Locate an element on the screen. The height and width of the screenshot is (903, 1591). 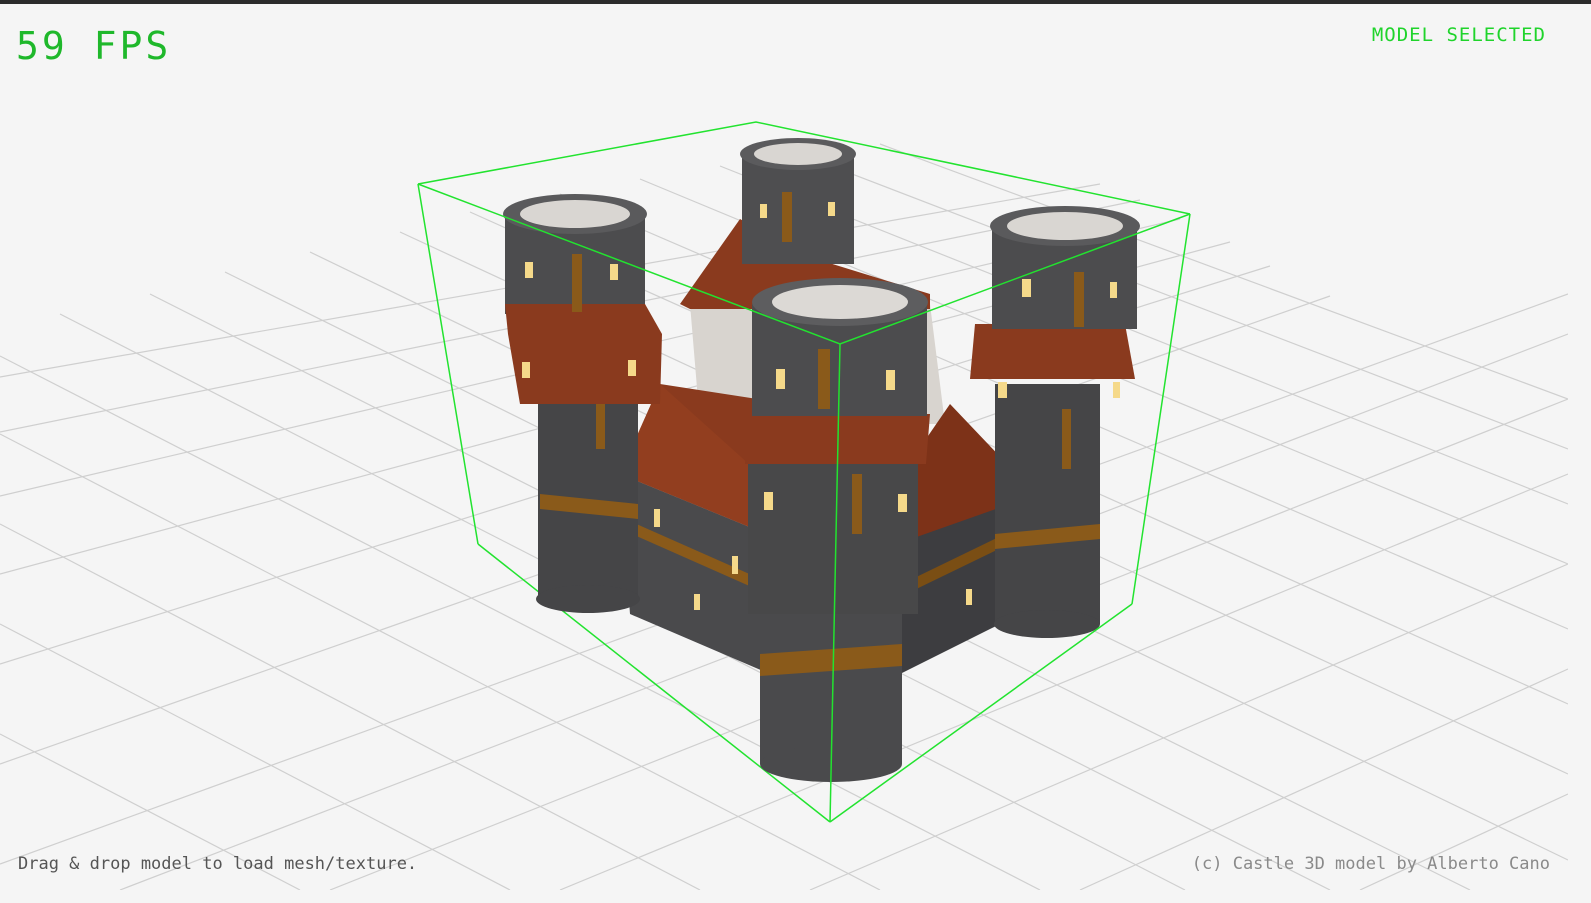
drag-drop-hint: Drag & drop model to load mesh/texture. is located at coordinates (218, 864).